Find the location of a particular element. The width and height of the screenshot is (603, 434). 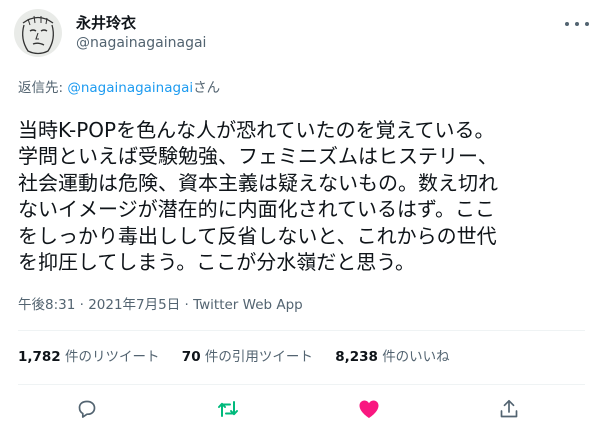

reply-target-link: @nagainagainagai is located at coordinates (130, 88).